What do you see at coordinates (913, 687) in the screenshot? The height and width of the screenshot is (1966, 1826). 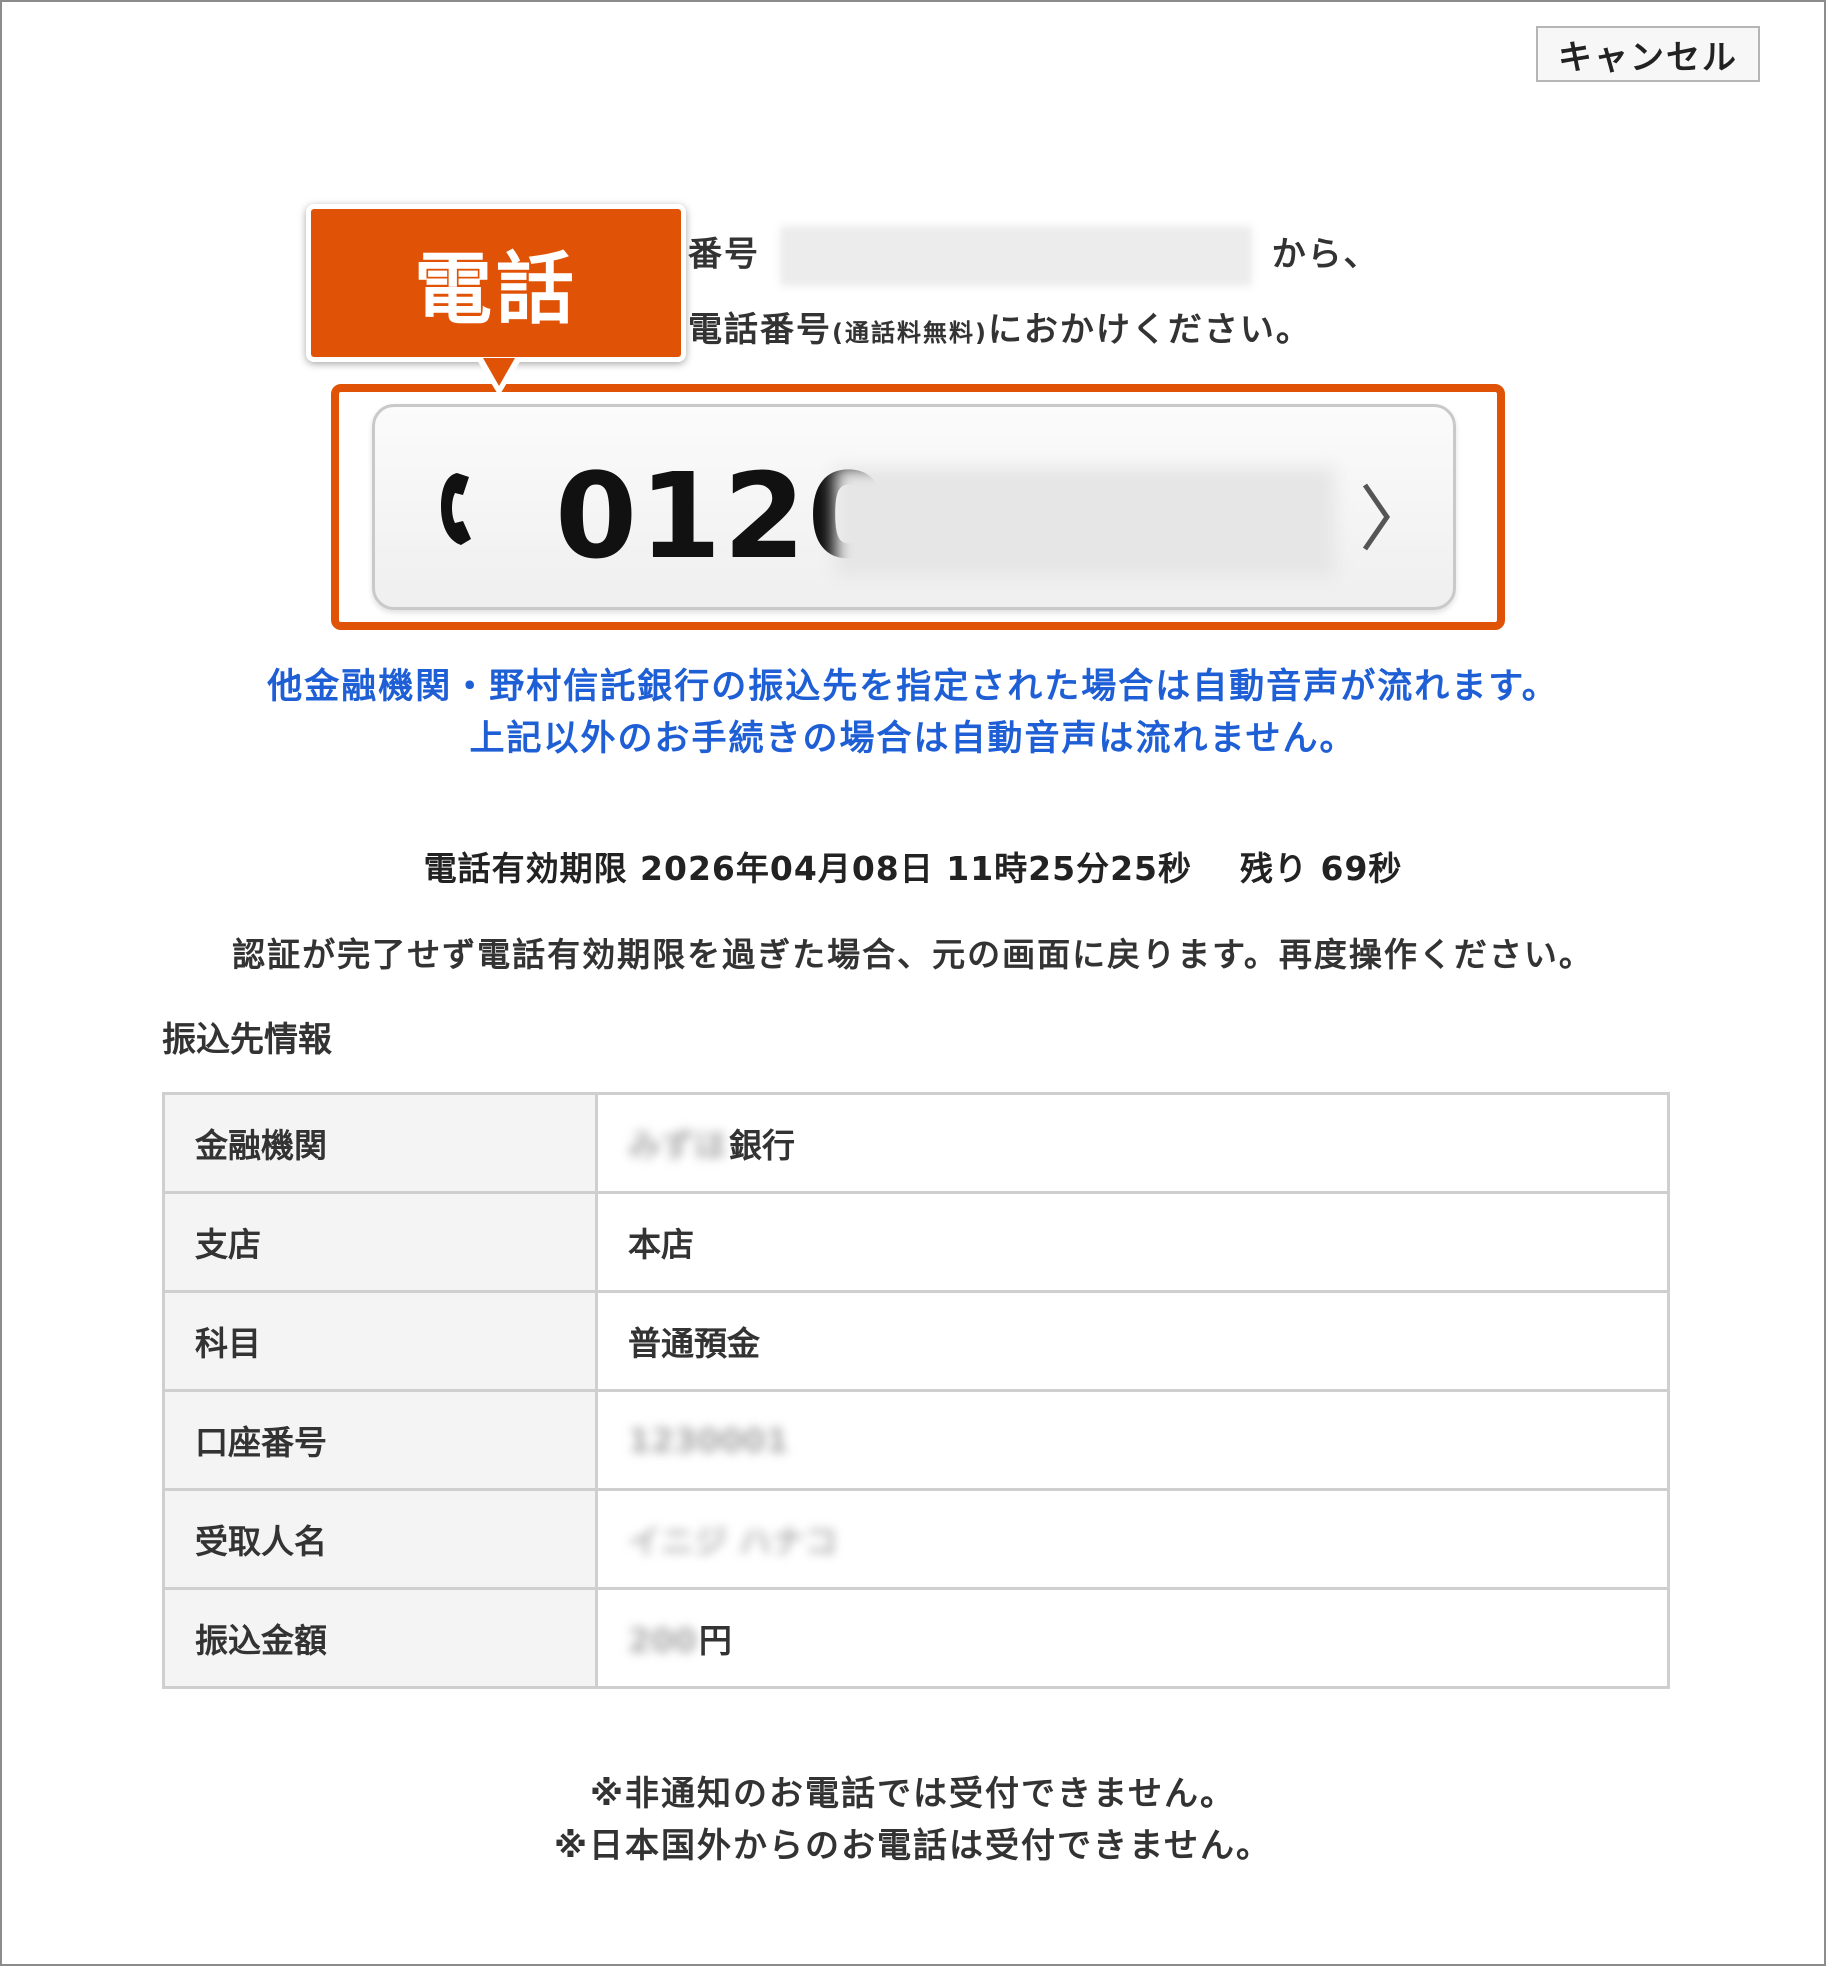 I see `auto-voice-notice-1: 他金融機関・野村信託銀行の振込先を指定された場合は自動音声が流れます。` at bounding box center [913, 687].